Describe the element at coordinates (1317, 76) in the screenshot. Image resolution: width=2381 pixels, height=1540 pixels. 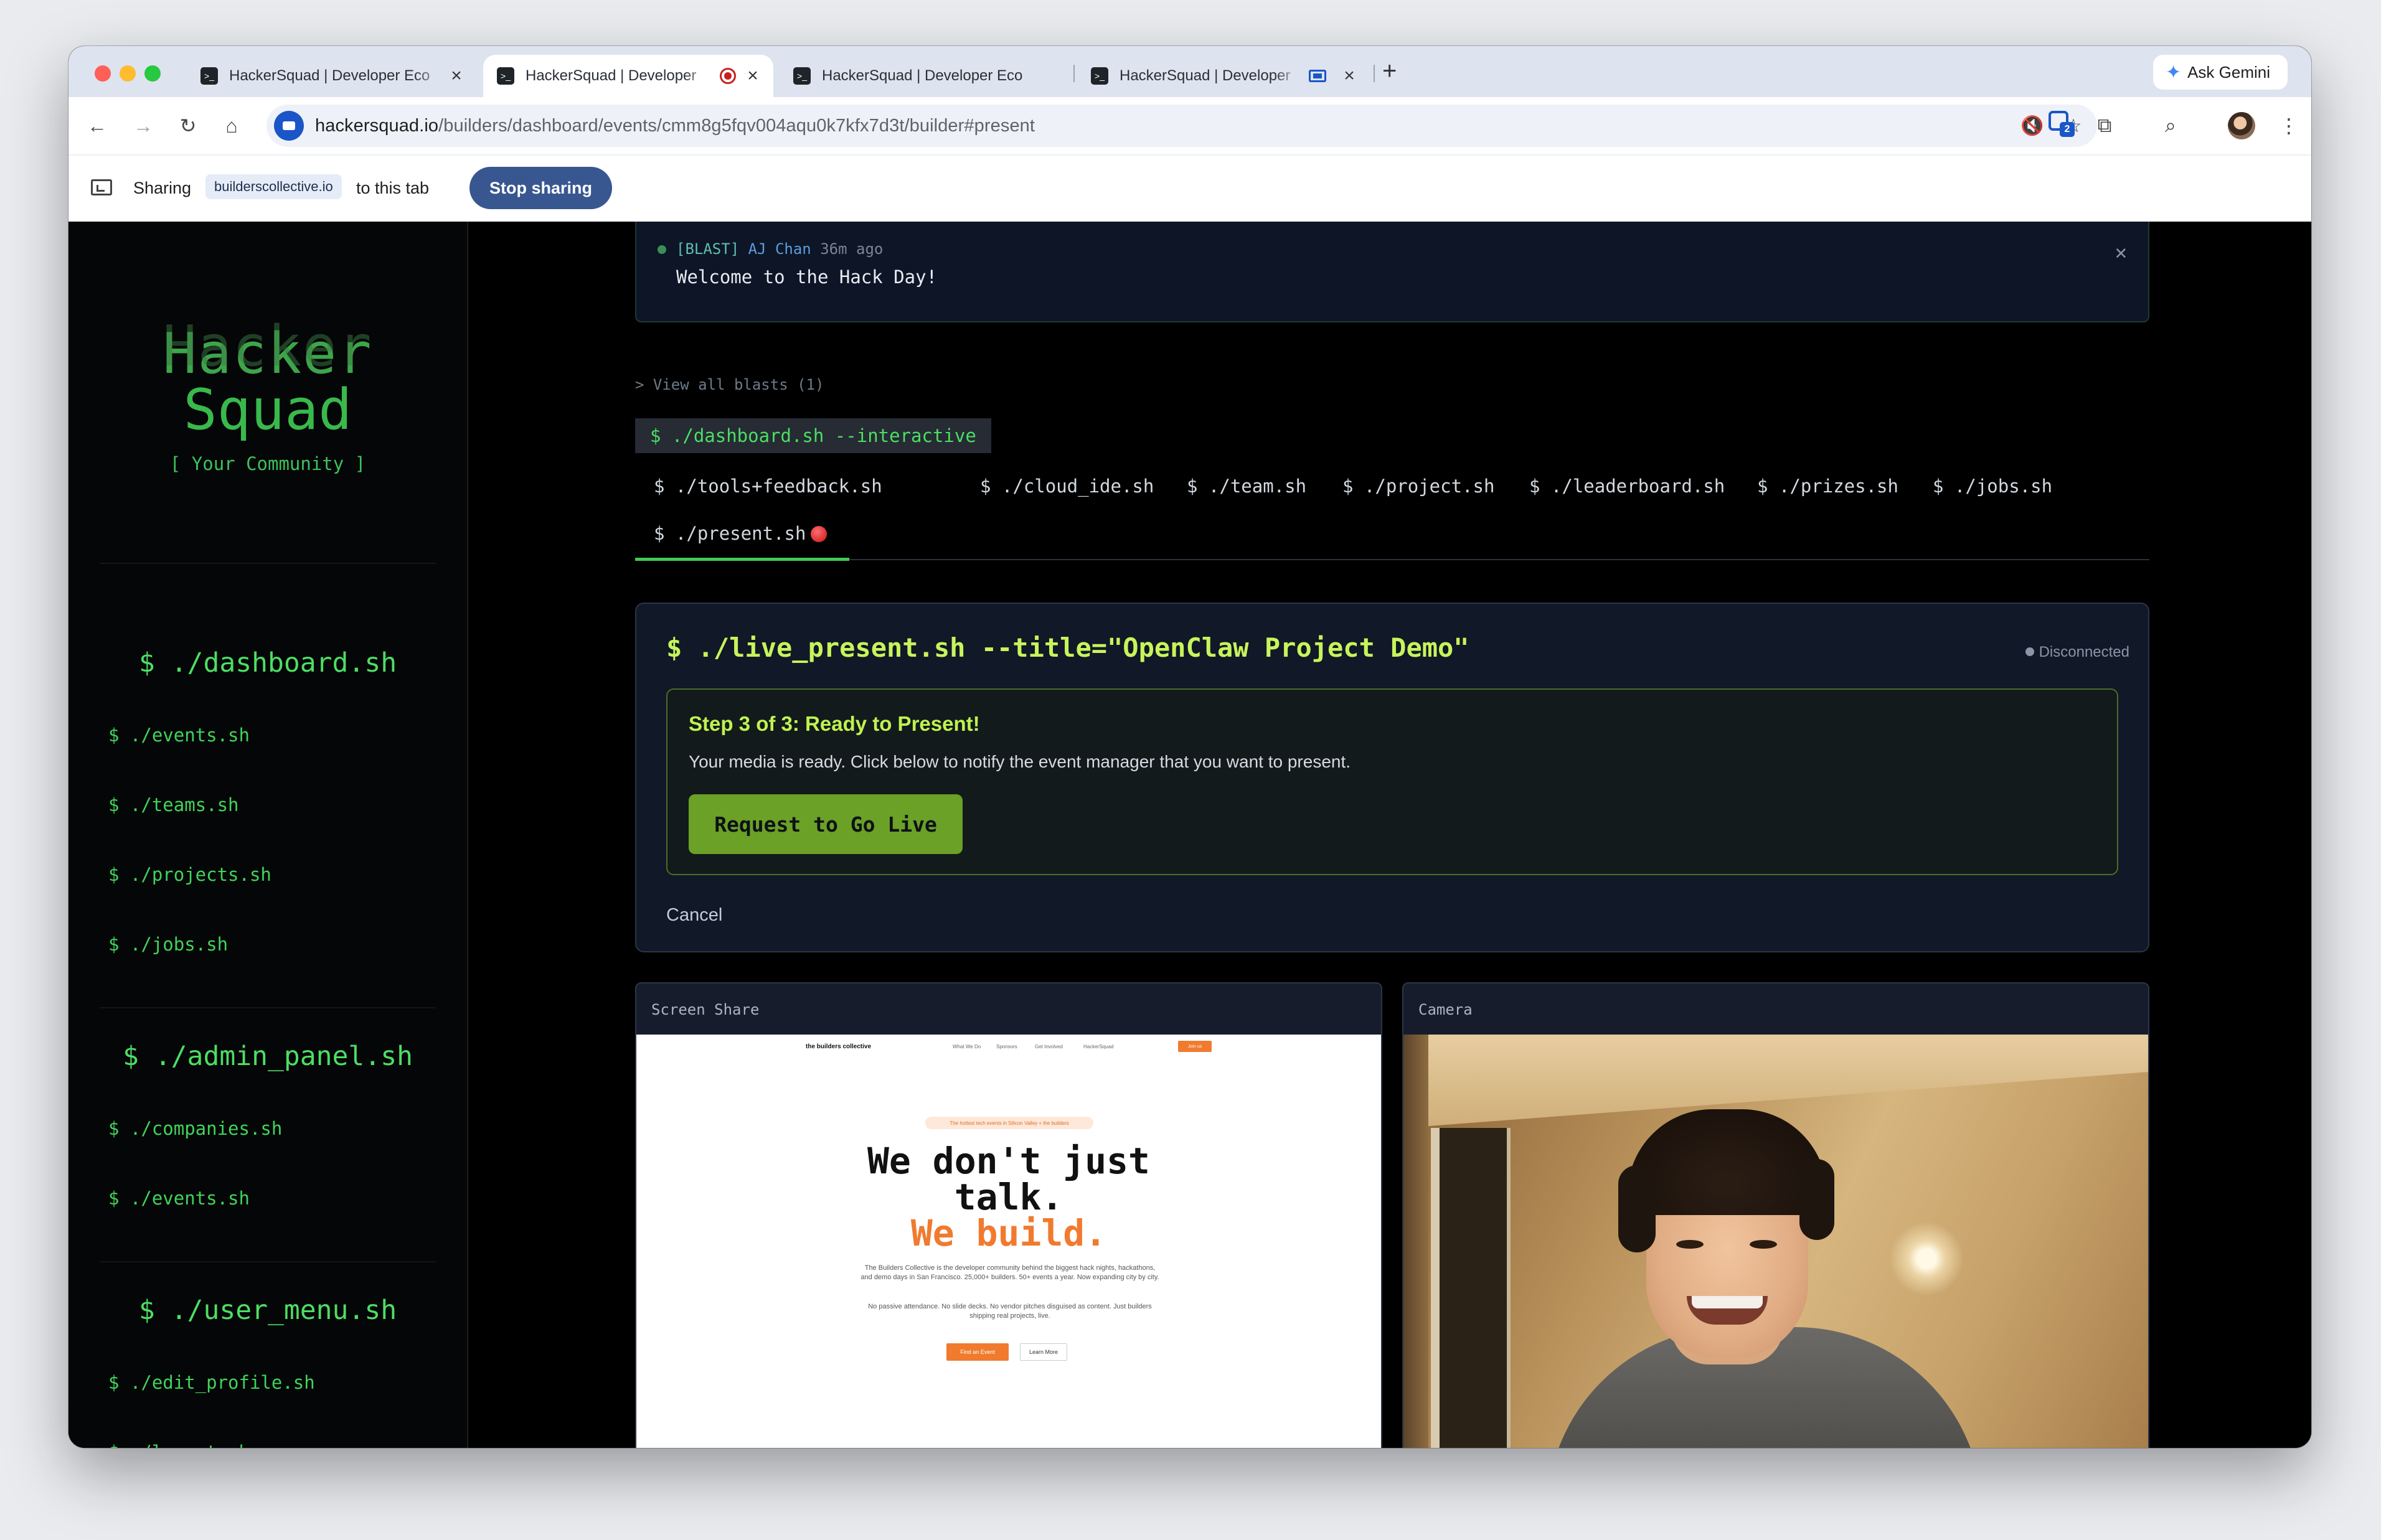
I see `cast-icon` at that location.